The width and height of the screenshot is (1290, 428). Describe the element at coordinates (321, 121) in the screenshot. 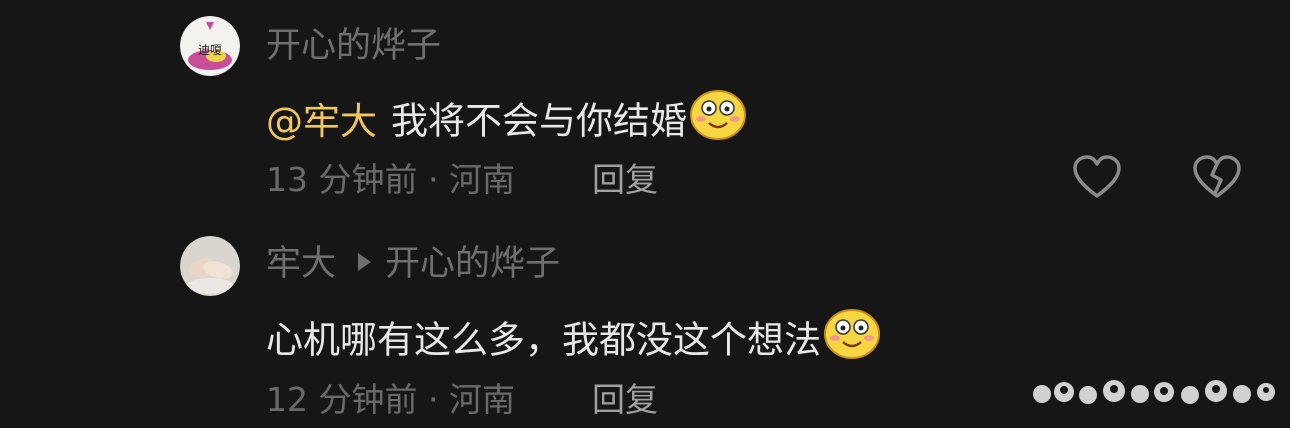

I see `mention-link: @牢大` at that location.